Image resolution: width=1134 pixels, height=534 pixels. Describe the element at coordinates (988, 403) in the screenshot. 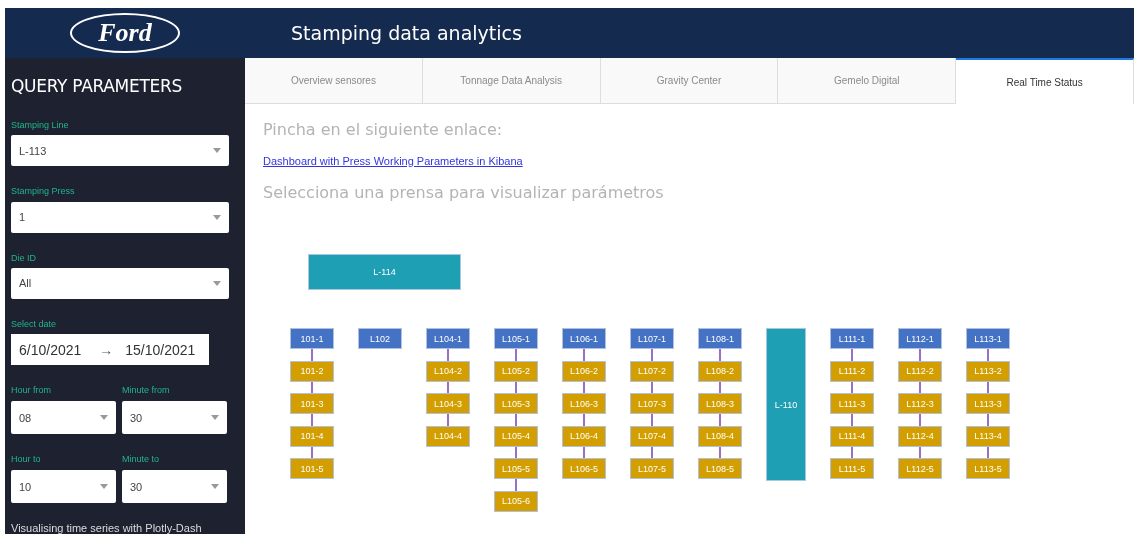

I see `press-box: L113-3` at that location.